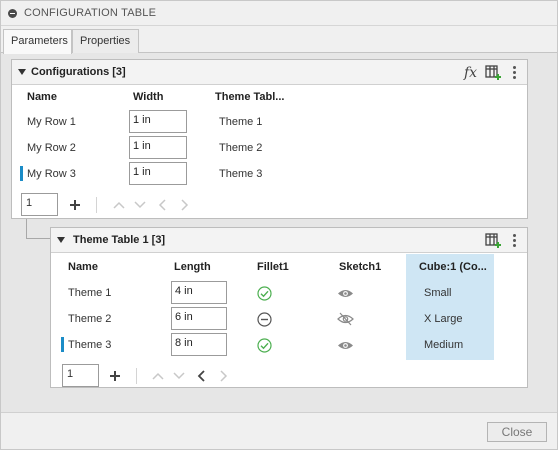  Describe the element at coordinates (90, 293) in the screenshot. I see `row-name: Theme 1` at that location.